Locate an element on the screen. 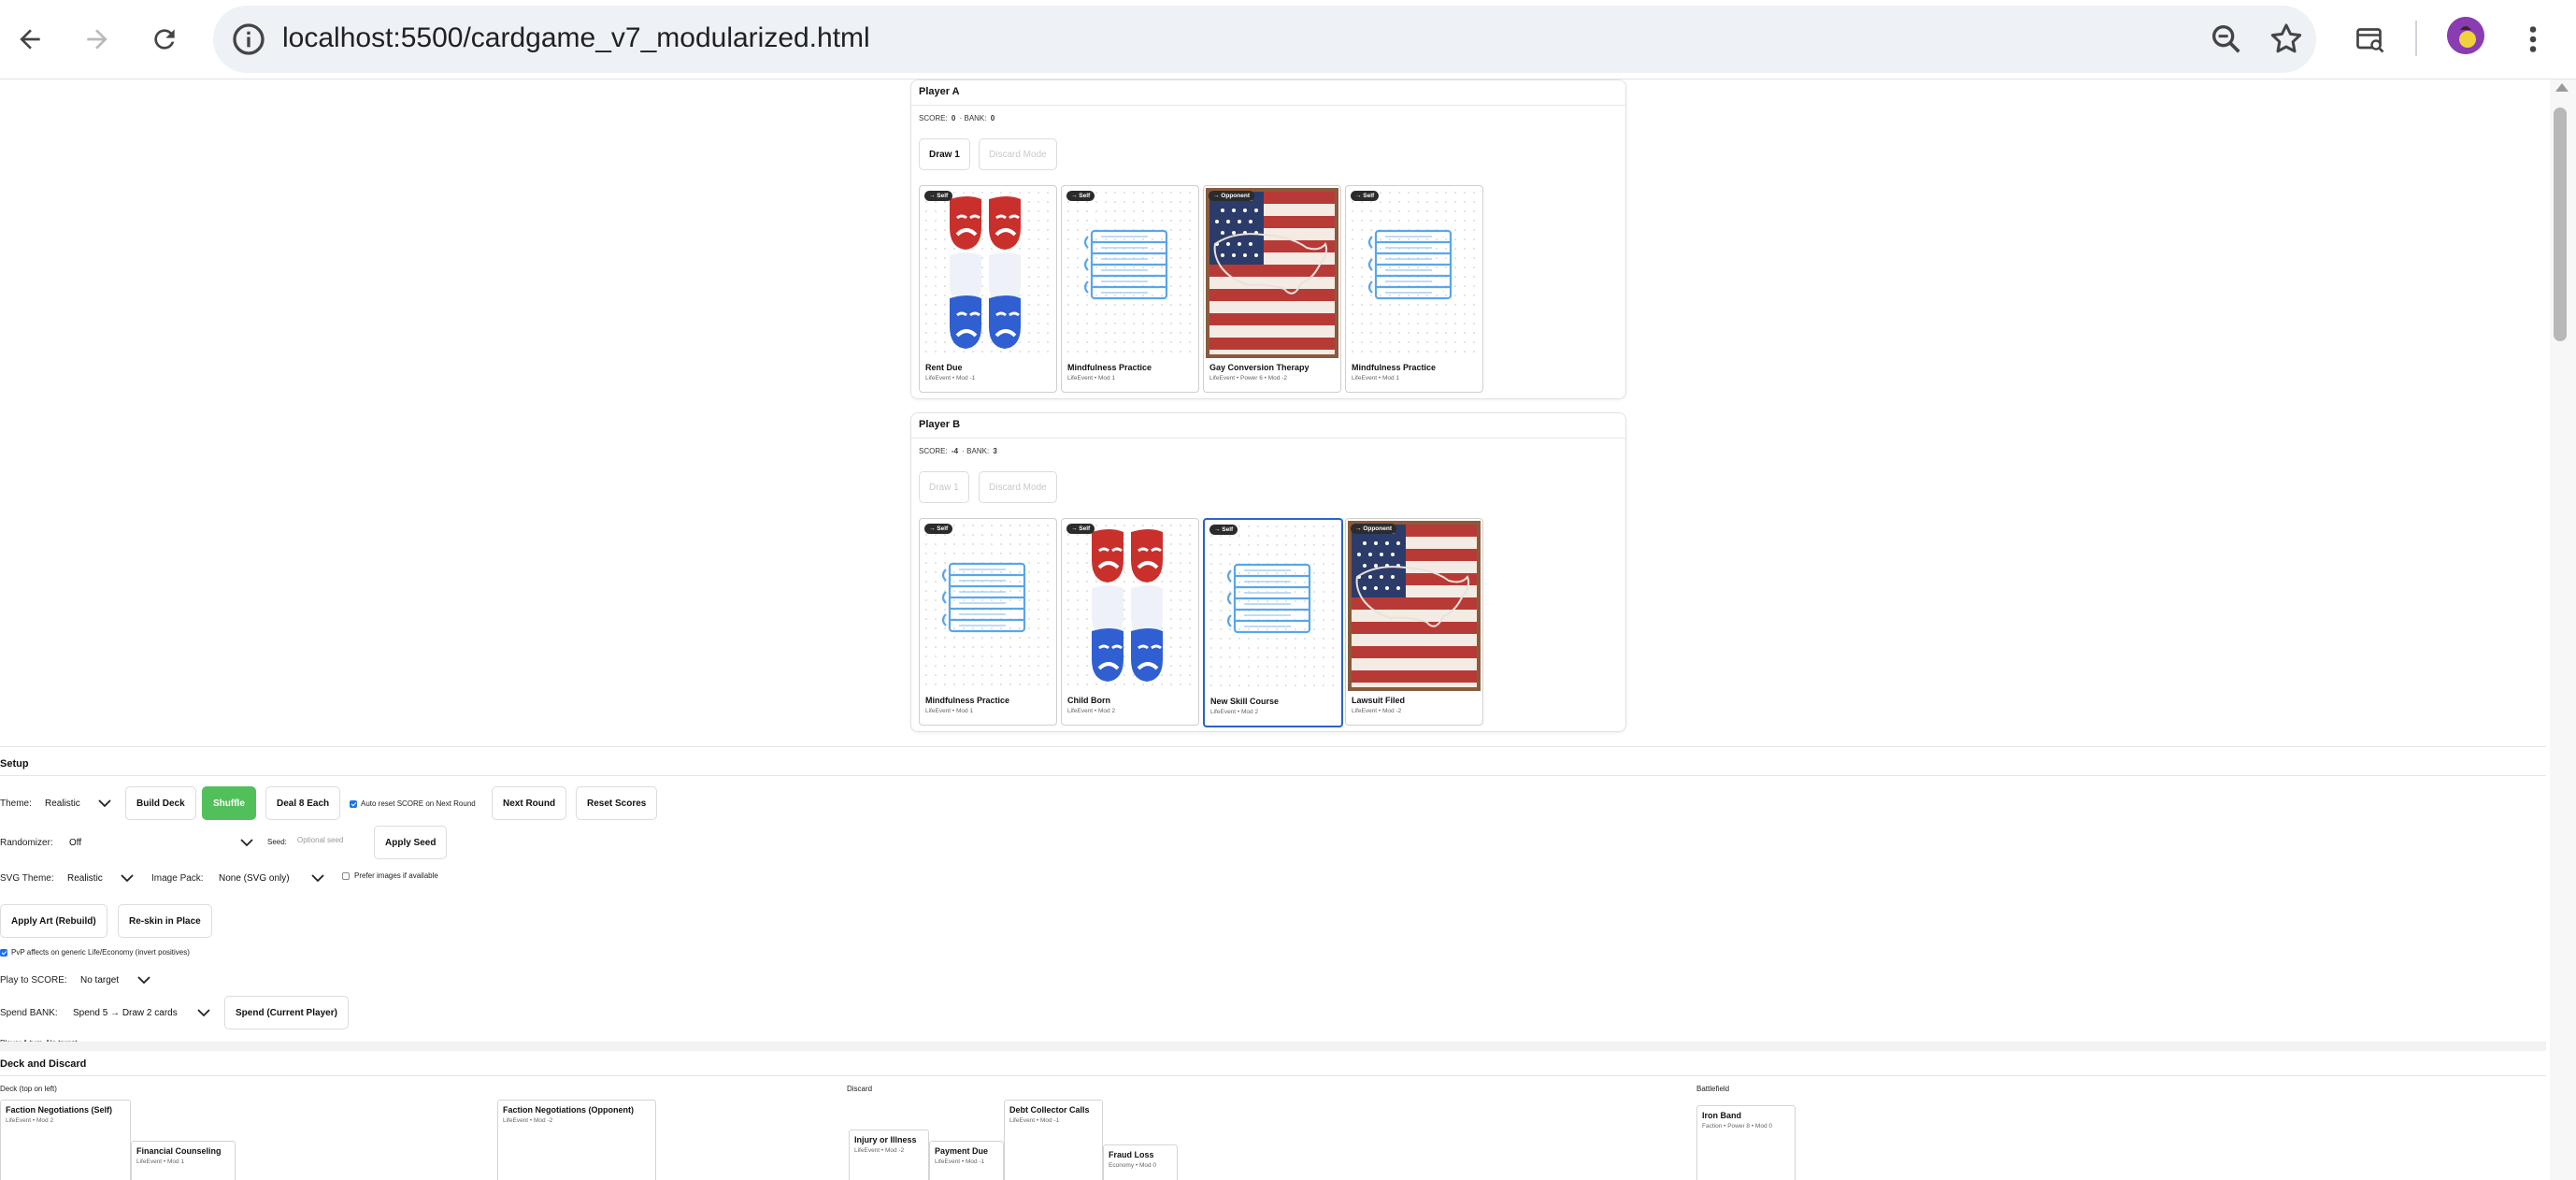 Image resolution: width=2576 pixels, height=1180 pixels. svg-theme-select-value: Realistic is located at coordinates (85, 878).